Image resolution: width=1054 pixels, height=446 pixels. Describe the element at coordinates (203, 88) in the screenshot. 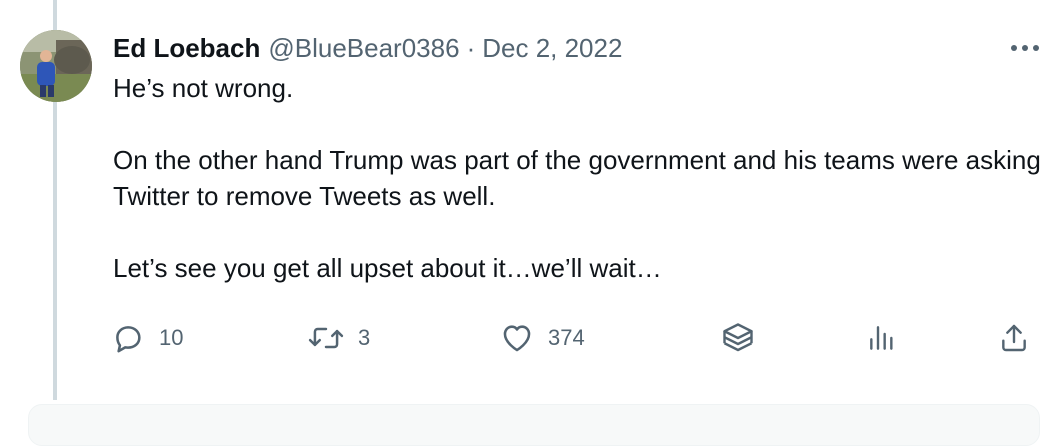

I see `tweet-paragraph: He’s not wrong.` at that location.